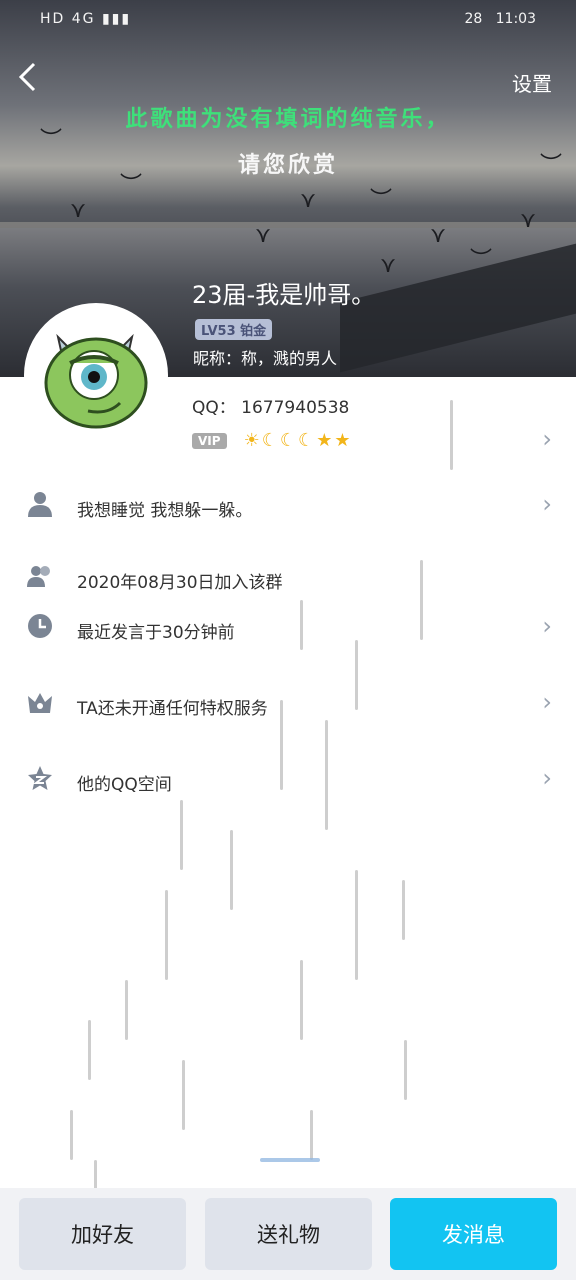  Describe the element at coordinates (288, 706) in the screenshot. I see `row-privileges: TA还未开通任何特权服务 ›` at that location.